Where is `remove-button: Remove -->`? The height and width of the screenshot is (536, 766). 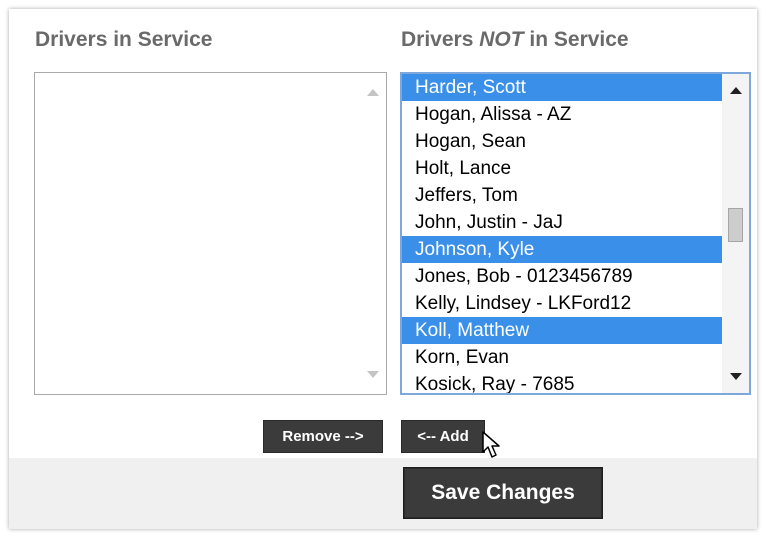 remove-button: Remove --> is located at coordinates (323, 436).